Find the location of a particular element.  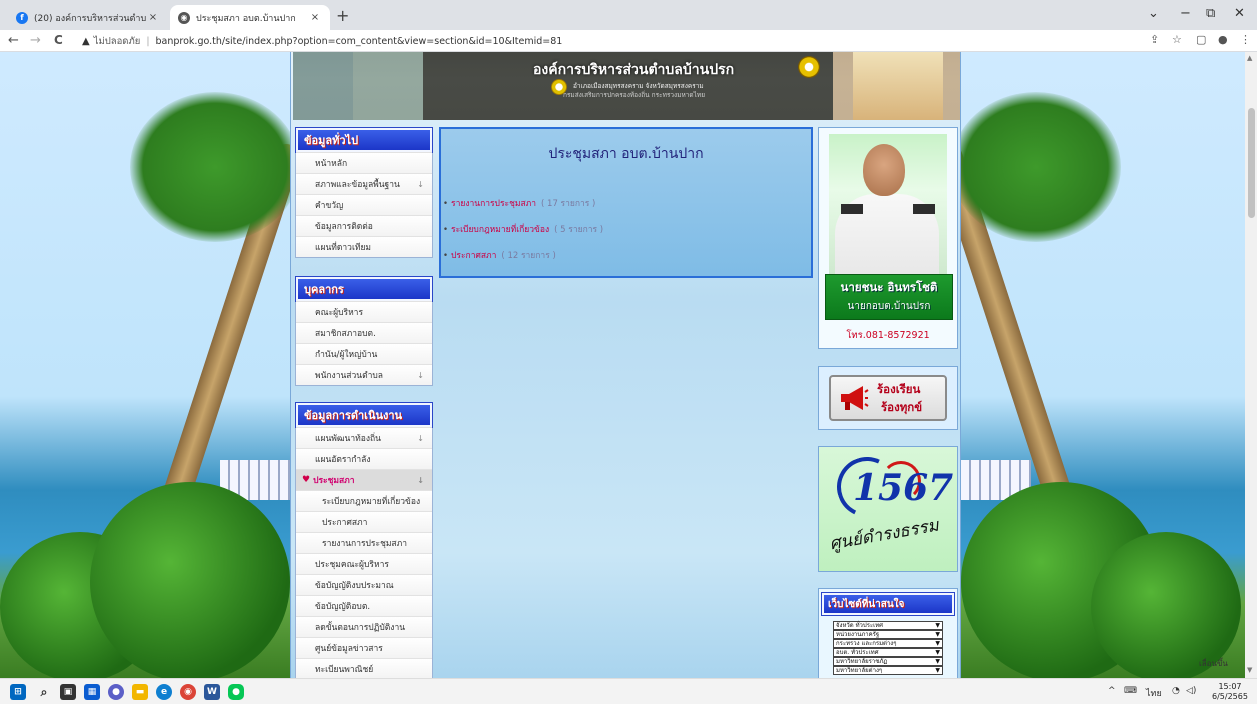

submenu-item-regulations: ระเบียบกฎหมายที่เกี่ยวข้อง is located at coordinates (364, 500).